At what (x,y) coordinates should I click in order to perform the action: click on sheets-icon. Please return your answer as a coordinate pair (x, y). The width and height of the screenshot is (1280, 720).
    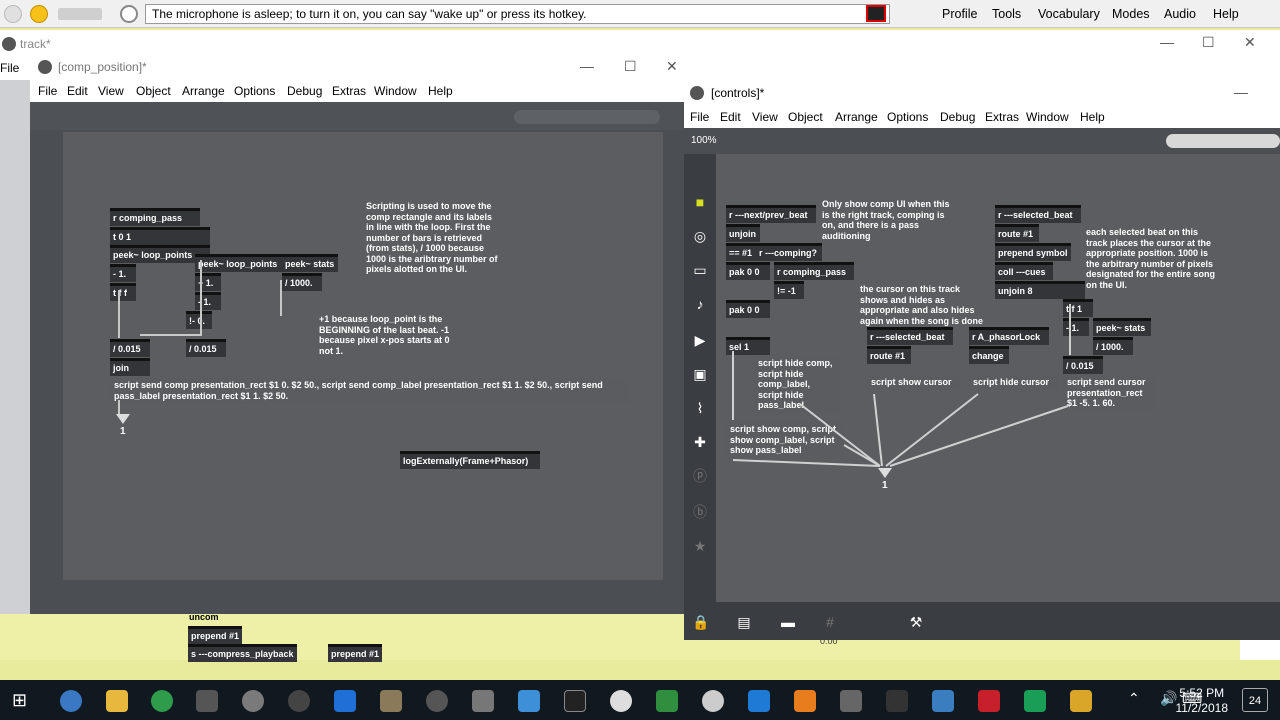
    Looking at the image, I should click on (1035, 701).